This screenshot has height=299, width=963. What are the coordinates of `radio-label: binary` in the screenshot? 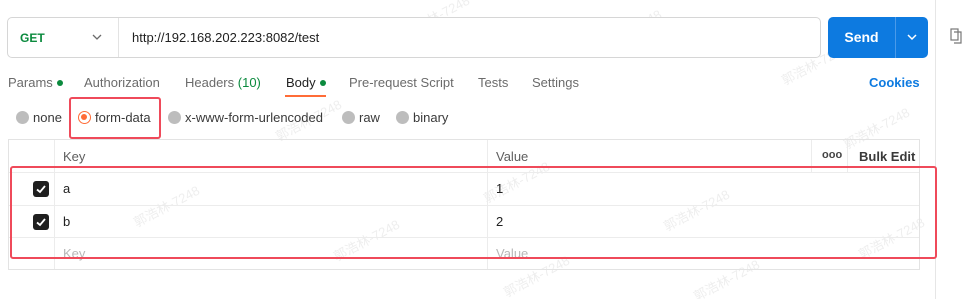 It's located at (431, 117).